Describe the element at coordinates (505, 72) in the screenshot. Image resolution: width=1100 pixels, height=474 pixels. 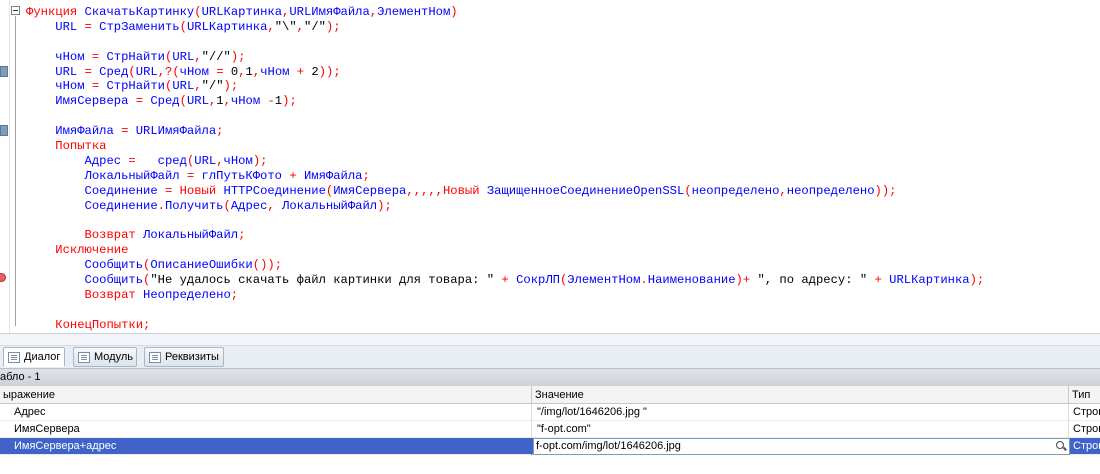
I see `code-line: URL = Сред(URL,?(чНом = 0,1,чНом + 2));` at that location.